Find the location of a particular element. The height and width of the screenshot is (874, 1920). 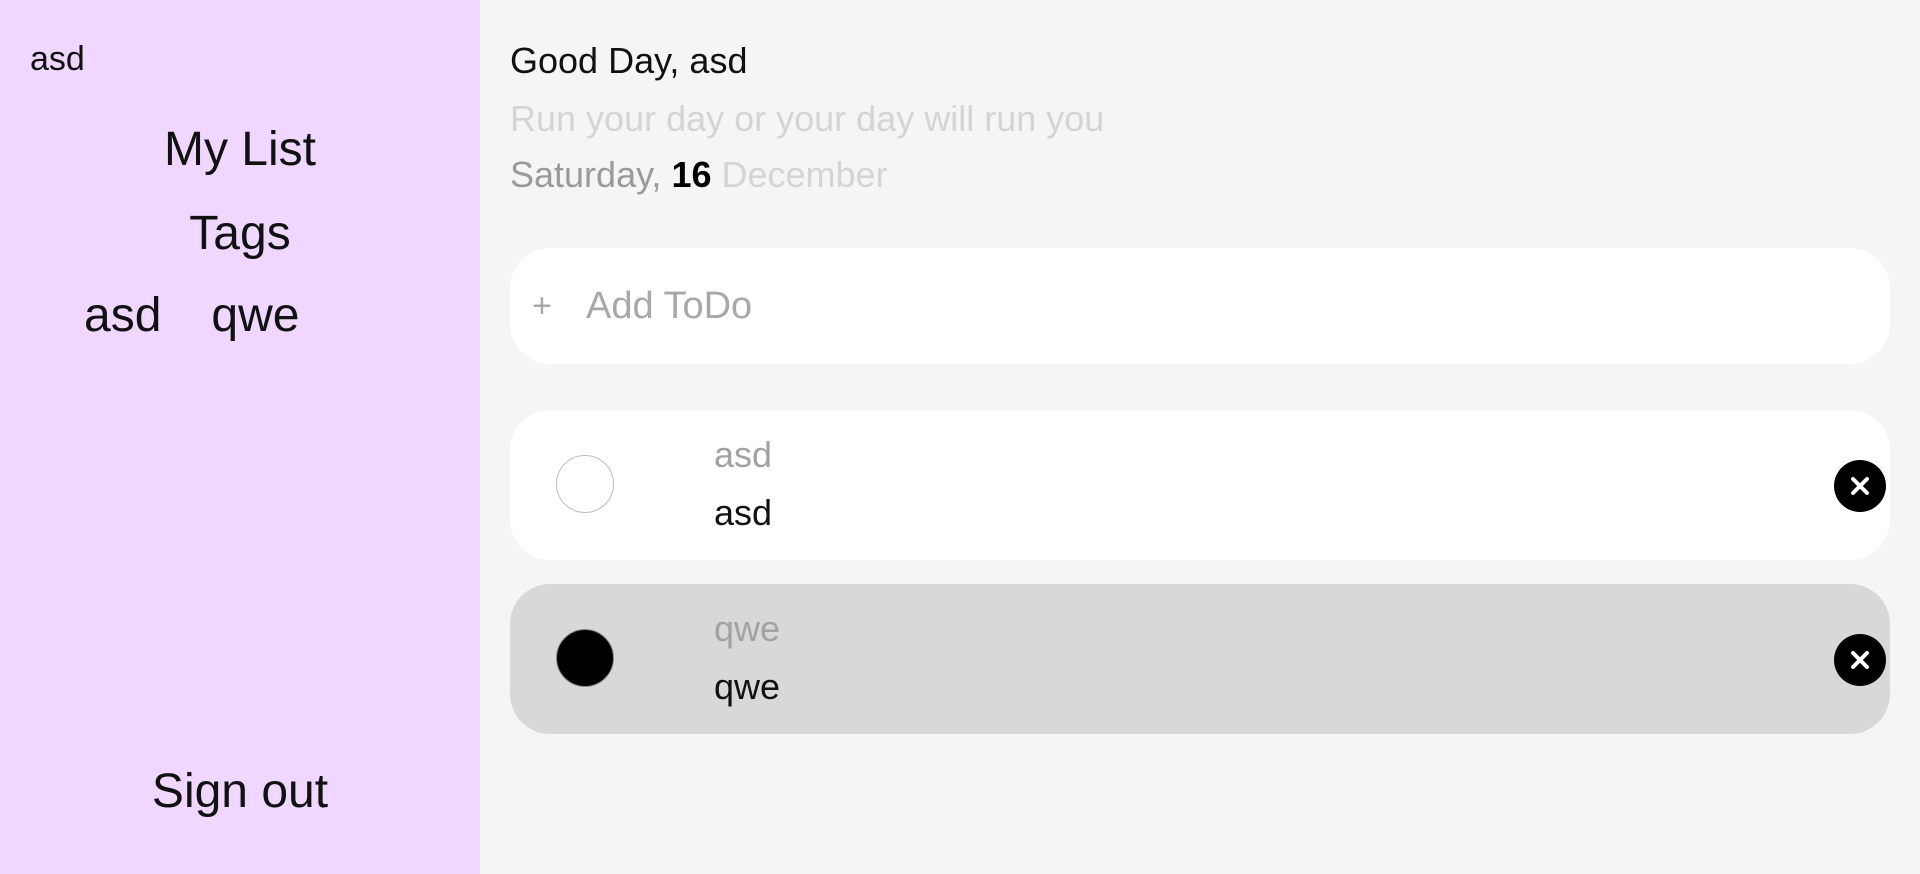

todo-title: asd is located at coordinates (743, 454).